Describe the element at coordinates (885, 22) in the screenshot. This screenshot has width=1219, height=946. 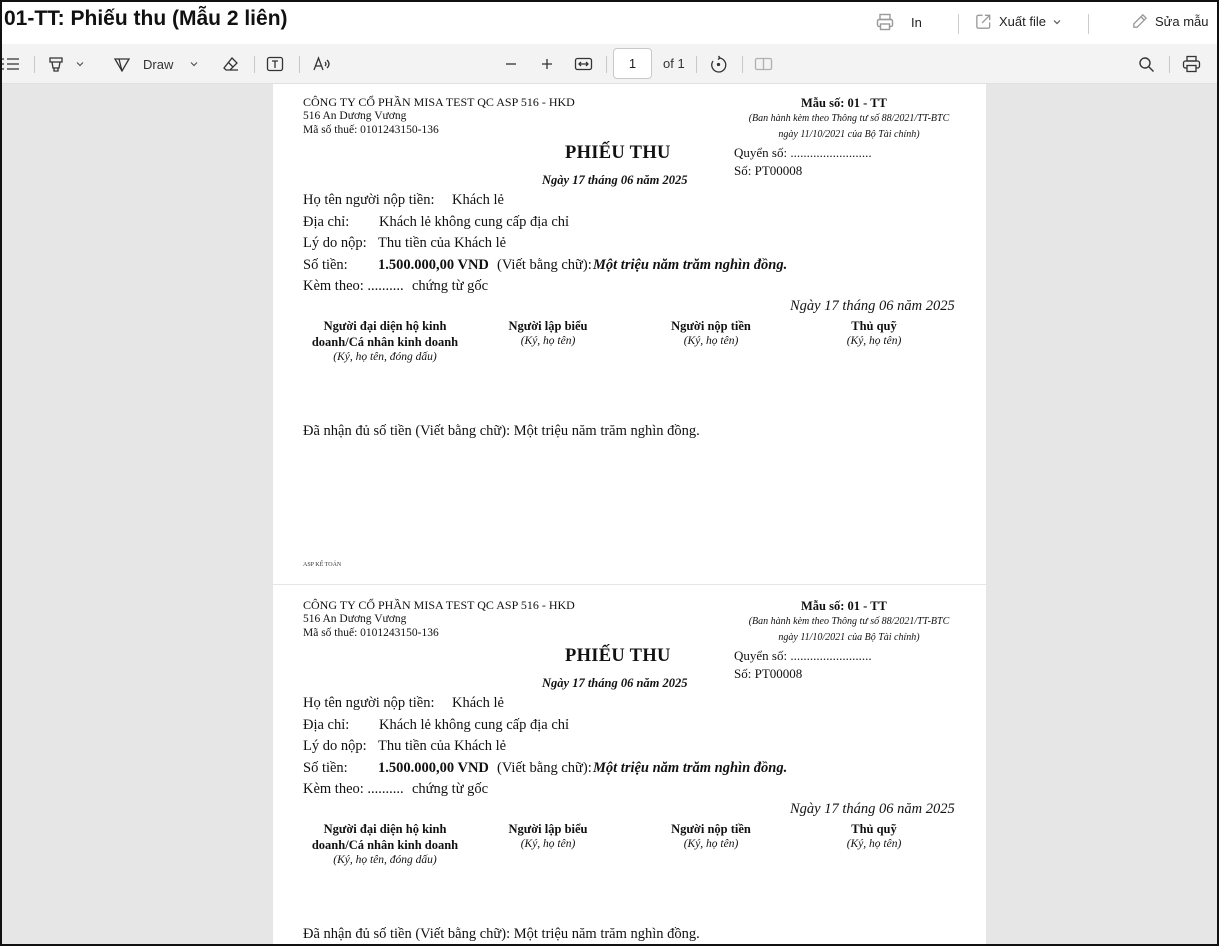
I see `printer-icon` at that location.